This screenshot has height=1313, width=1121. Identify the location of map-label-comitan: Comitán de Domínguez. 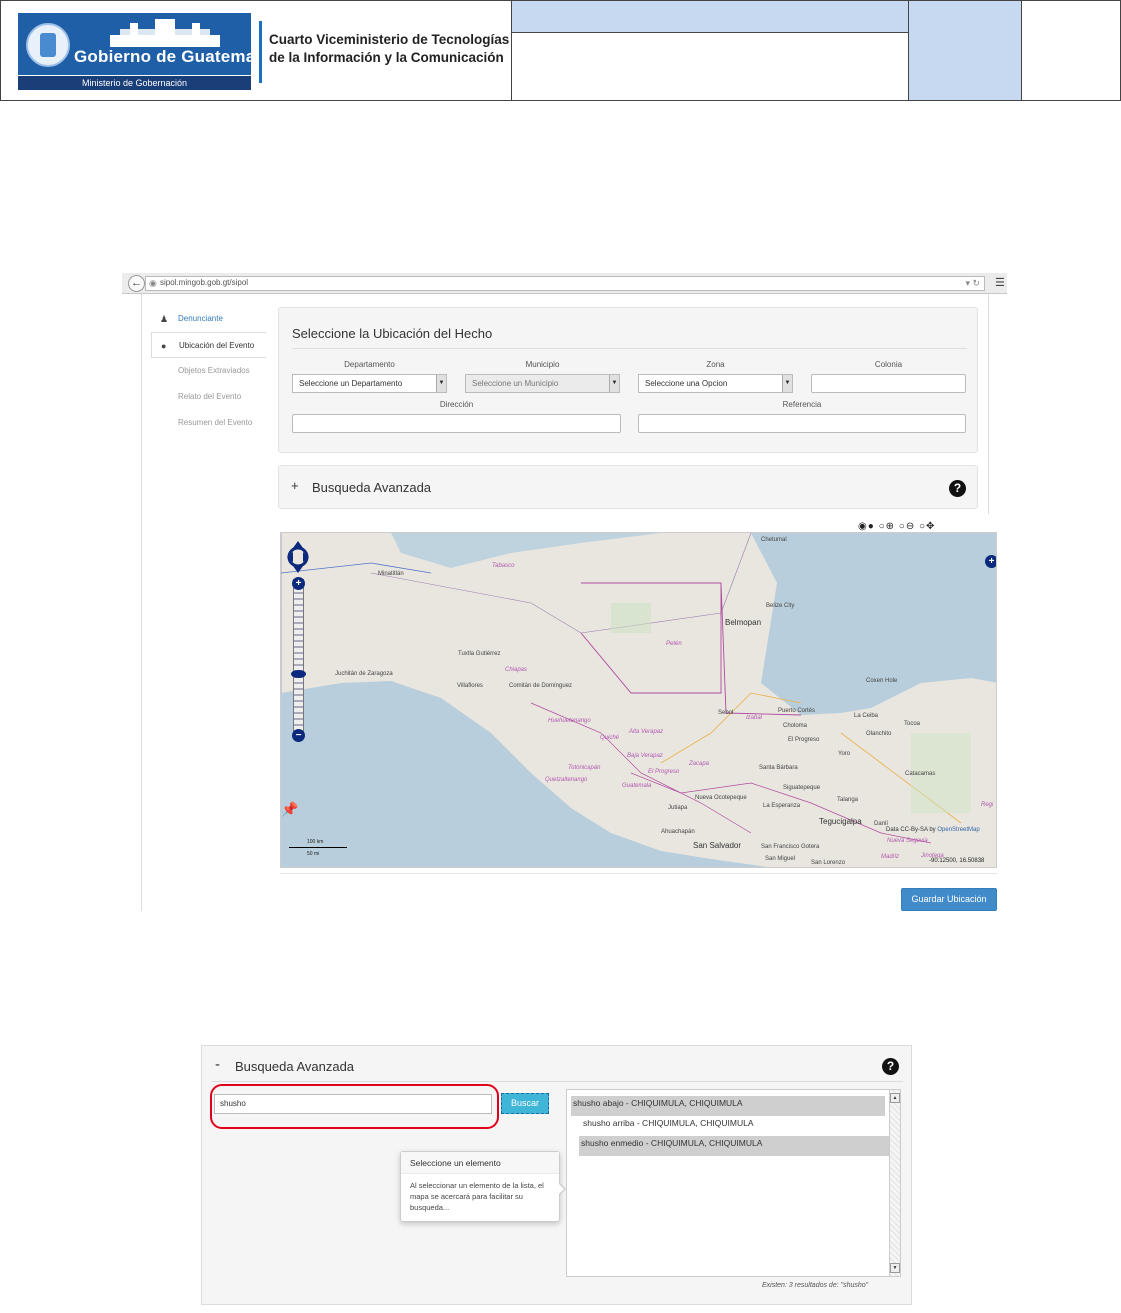
(541, 686).